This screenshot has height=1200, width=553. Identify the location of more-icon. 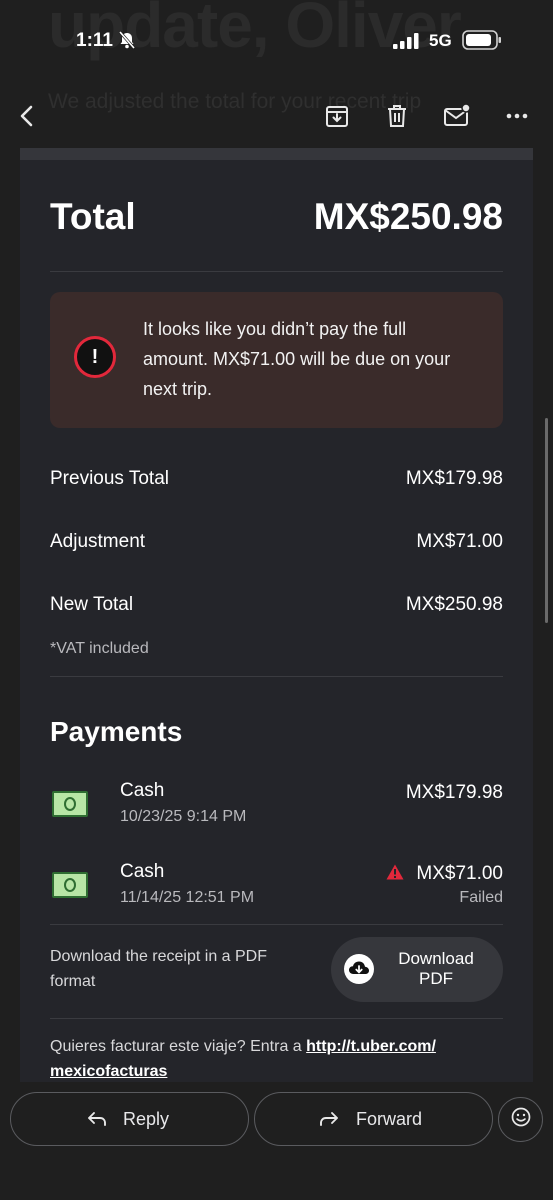
(517, 116).